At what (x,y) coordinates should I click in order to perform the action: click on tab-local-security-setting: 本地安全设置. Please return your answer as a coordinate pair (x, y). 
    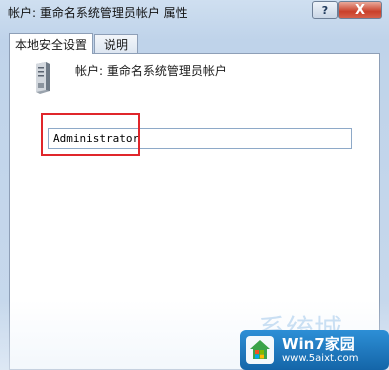
    Looking at the image, I should click on (51, 43).